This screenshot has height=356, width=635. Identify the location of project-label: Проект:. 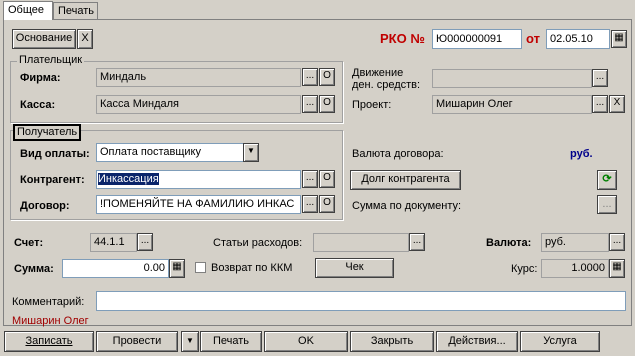
(372, 105).